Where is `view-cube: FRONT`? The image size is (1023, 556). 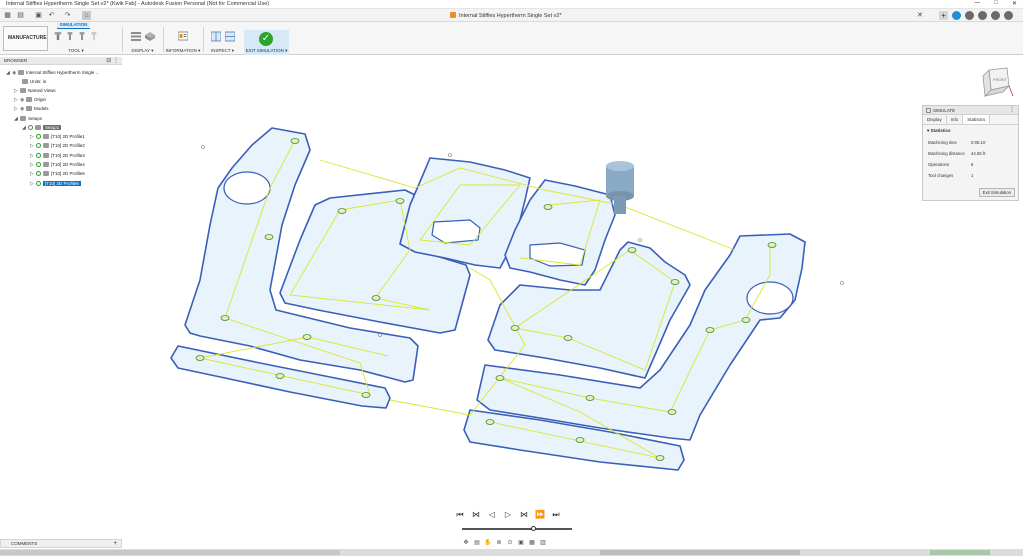
view-cube: FRONT is located at coordinates (995, 84).